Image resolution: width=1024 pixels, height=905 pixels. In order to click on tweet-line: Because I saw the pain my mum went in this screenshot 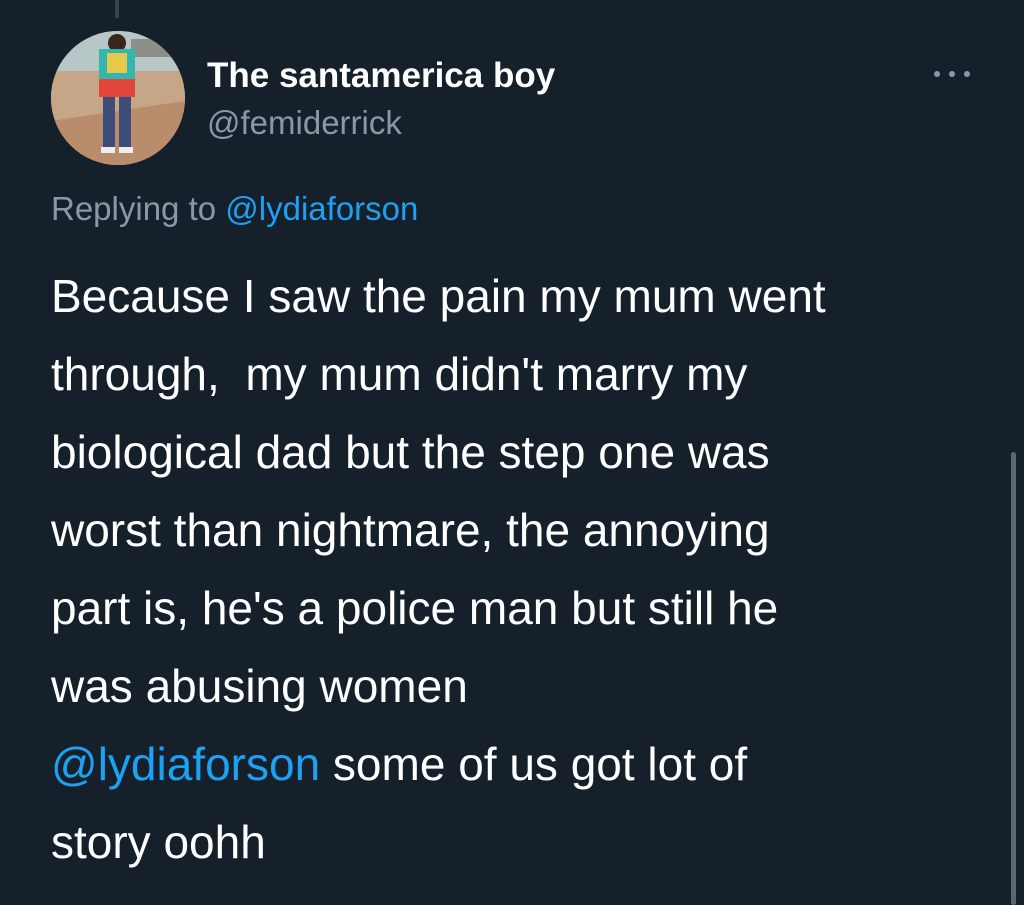, I will do `click(438, 296)`.